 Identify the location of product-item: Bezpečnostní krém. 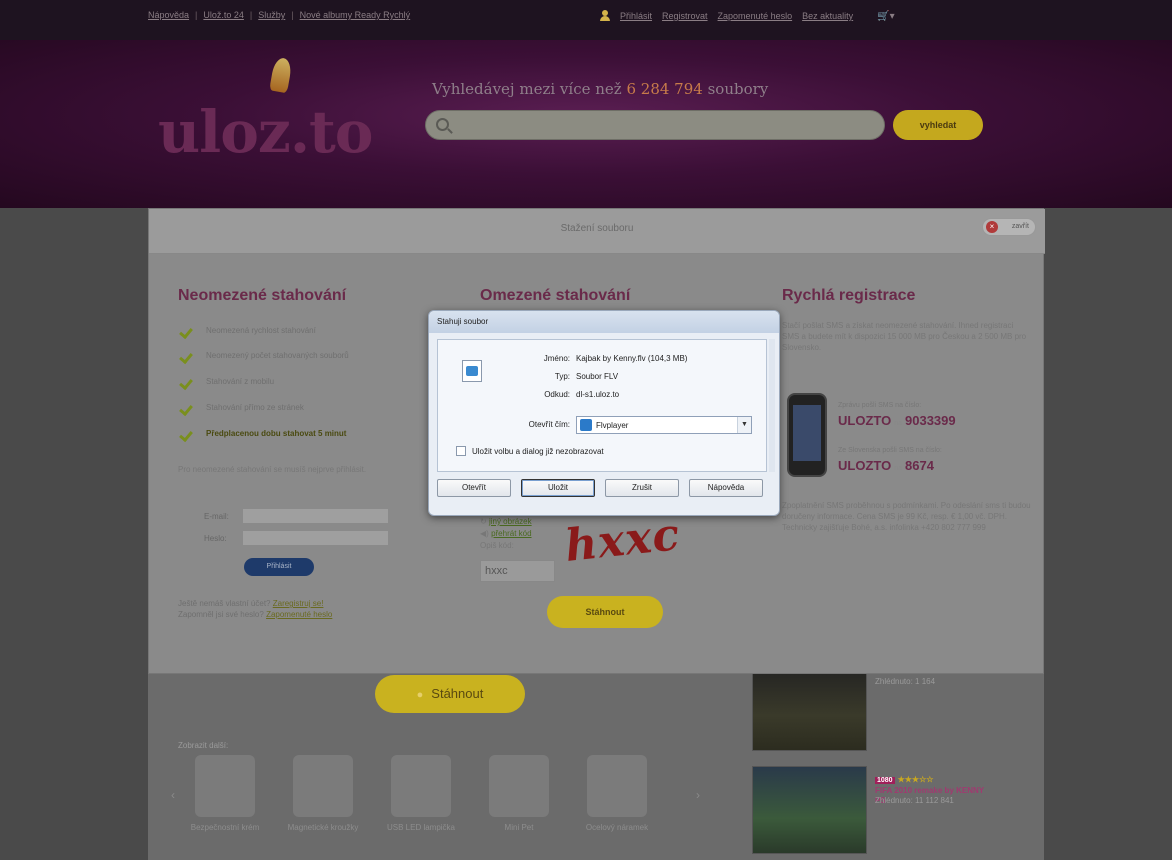
(225, 794).